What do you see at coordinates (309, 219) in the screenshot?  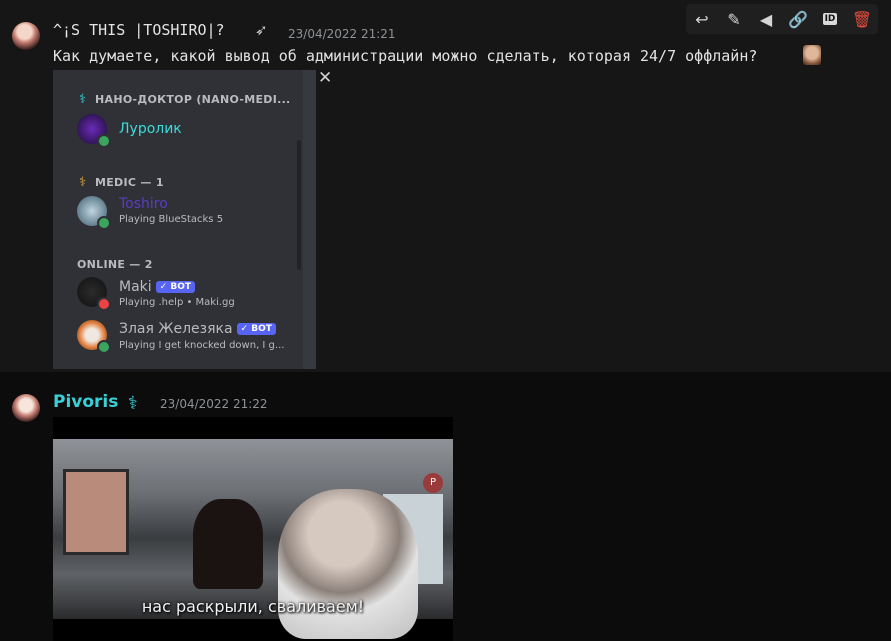 I see `embed-right-strip` at bounding box center [309, 219].